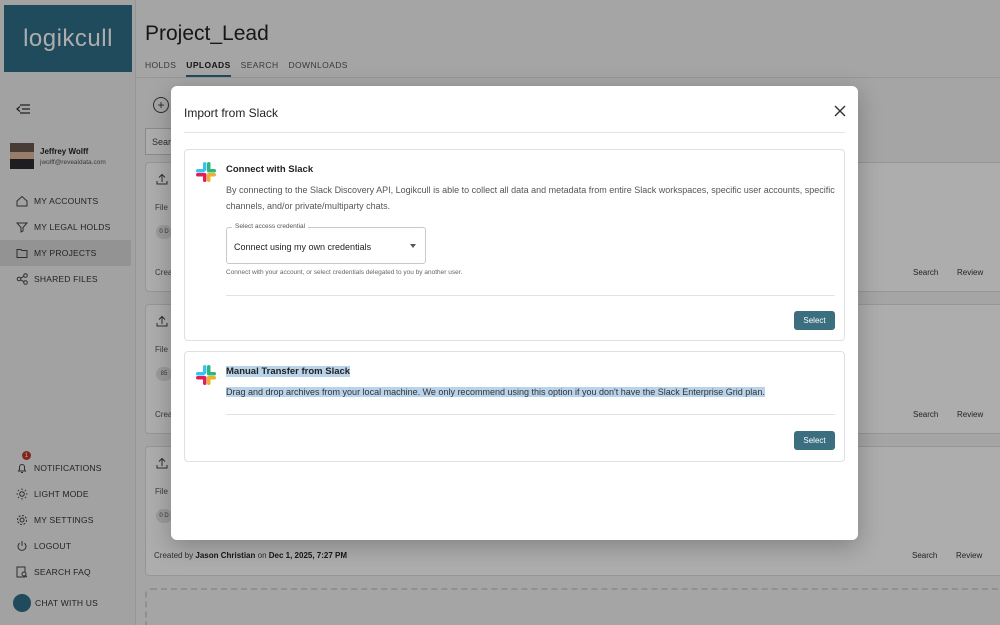 This screenshot has width=1000, height=625. Describe the element at coordinates (270, 226) in the screenshot. I see `select-label: Select access credential` at that location.